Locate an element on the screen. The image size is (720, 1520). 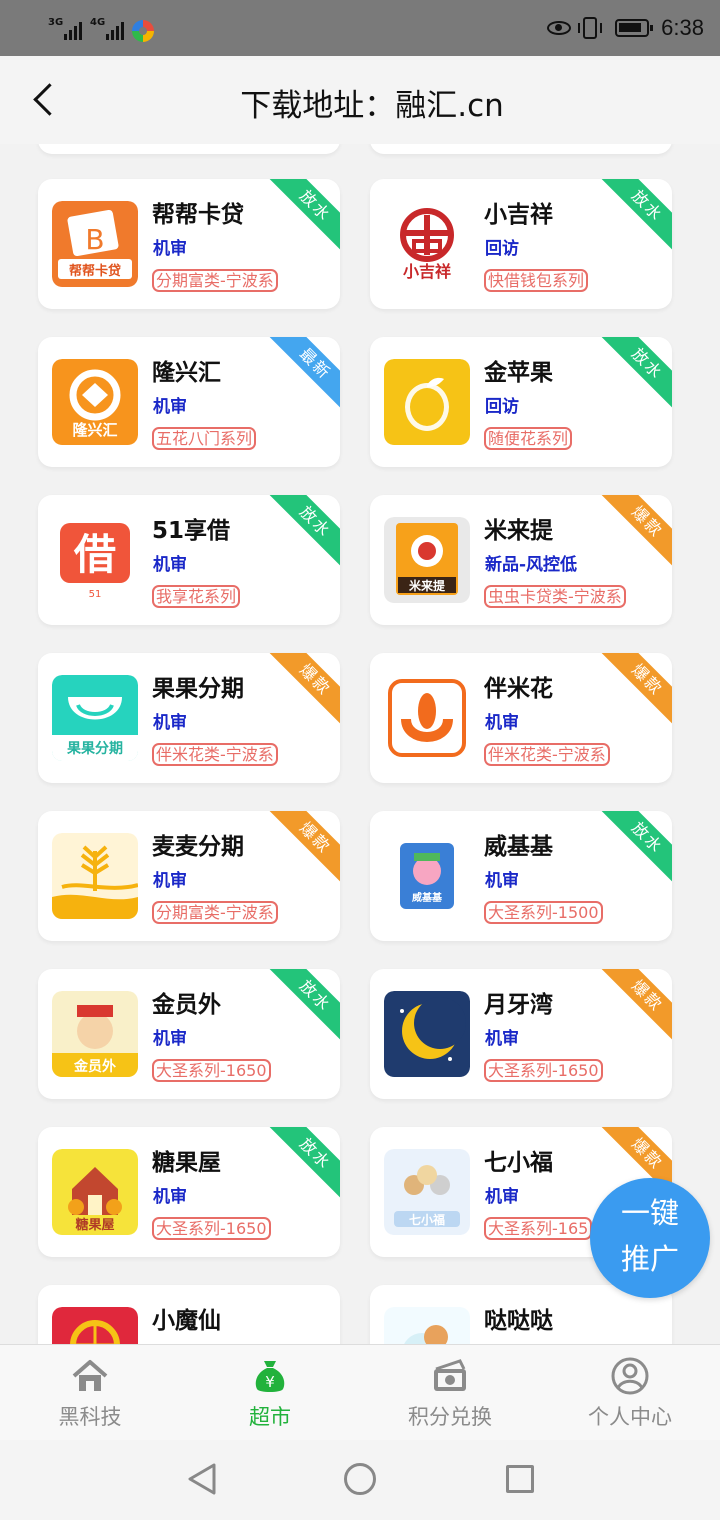
product-name: 51享借 is located at coordinates (191, 531).